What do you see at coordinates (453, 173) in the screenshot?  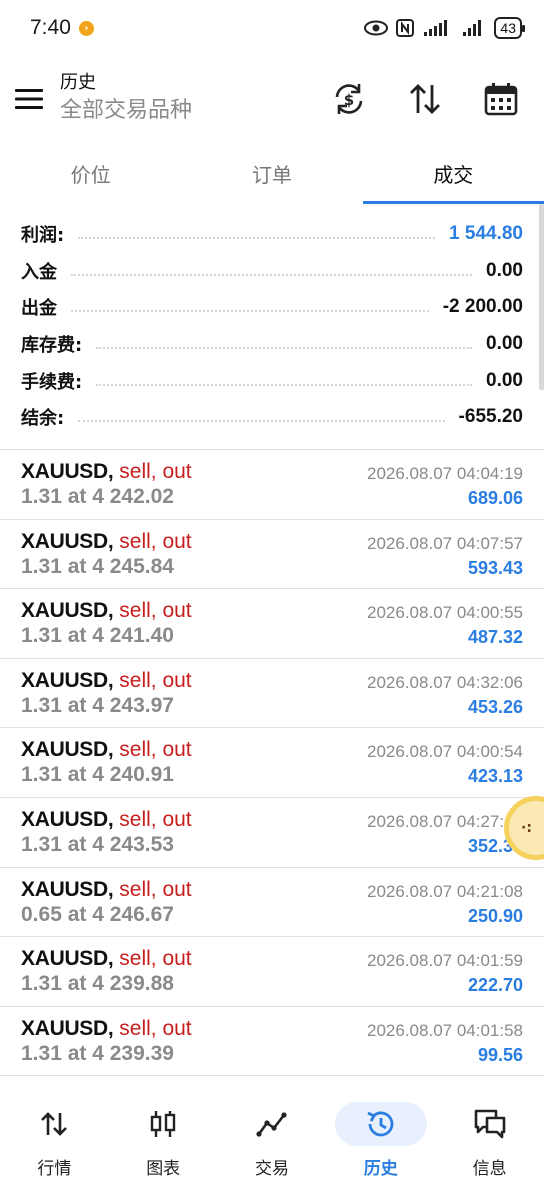 I see `tab-deals: 成交` at bounding box center [453, 173].